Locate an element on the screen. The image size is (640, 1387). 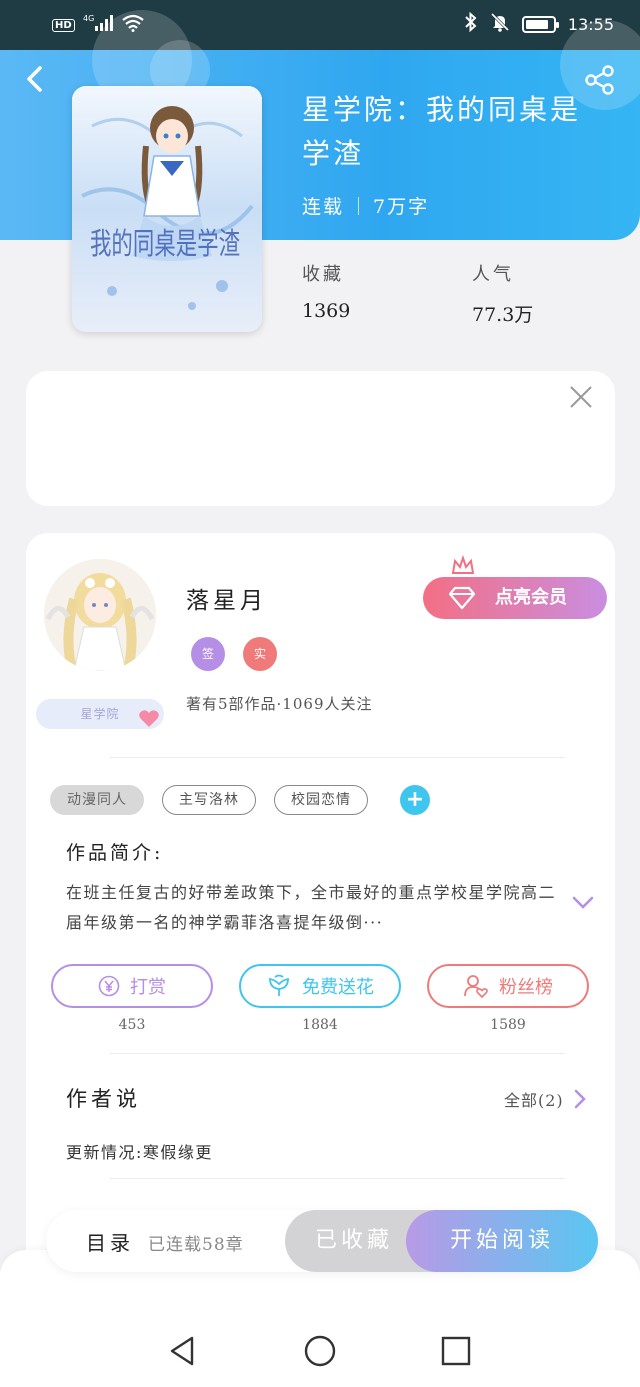
ad-close-button is located at coordinates (581, 397).